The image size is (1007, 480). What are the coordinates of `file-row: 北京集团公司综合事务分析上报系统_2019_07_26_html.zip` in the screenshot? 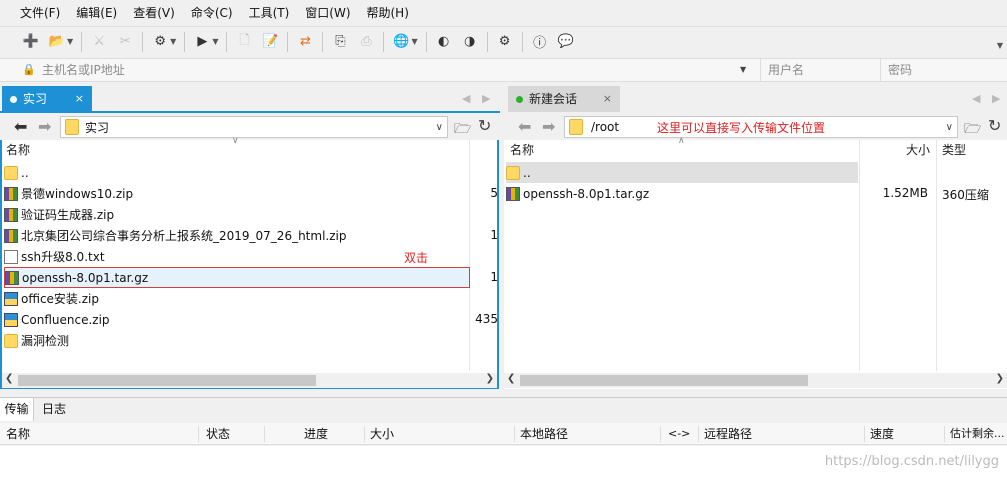 It's located at (234, 235).